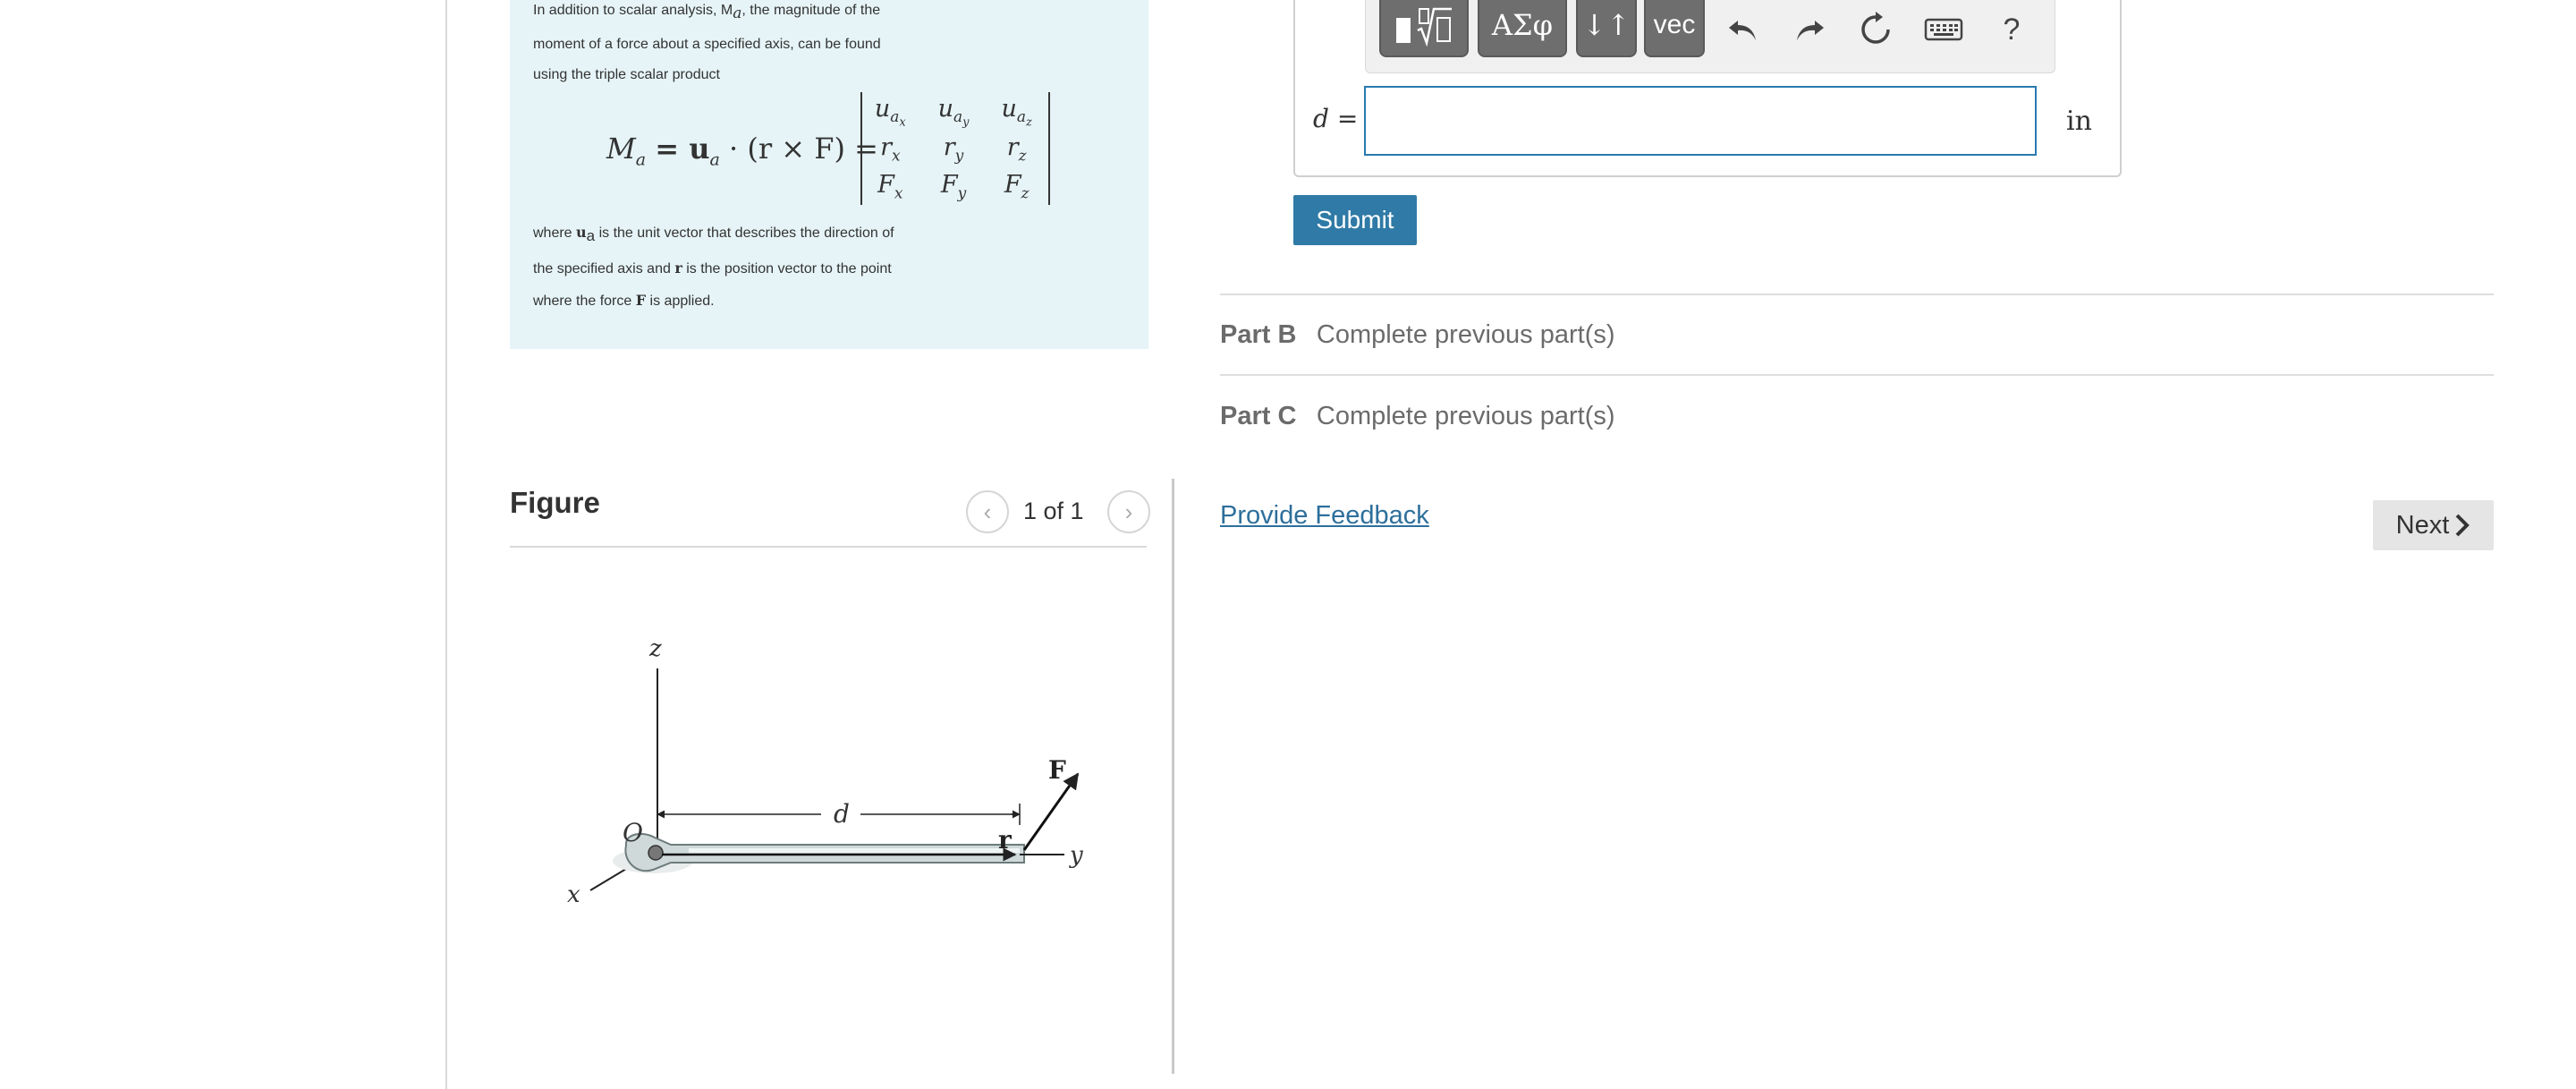  What do you see at coordinates (1076, 855) in the screenshot?
I see `y-label: y` at bounding box center [1076, 855].